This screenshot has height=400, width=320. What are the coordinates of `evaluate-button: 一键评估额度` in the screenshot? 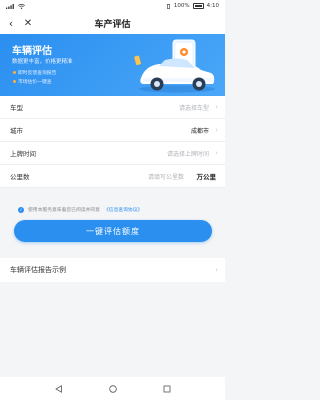 It's located at (113, 231).